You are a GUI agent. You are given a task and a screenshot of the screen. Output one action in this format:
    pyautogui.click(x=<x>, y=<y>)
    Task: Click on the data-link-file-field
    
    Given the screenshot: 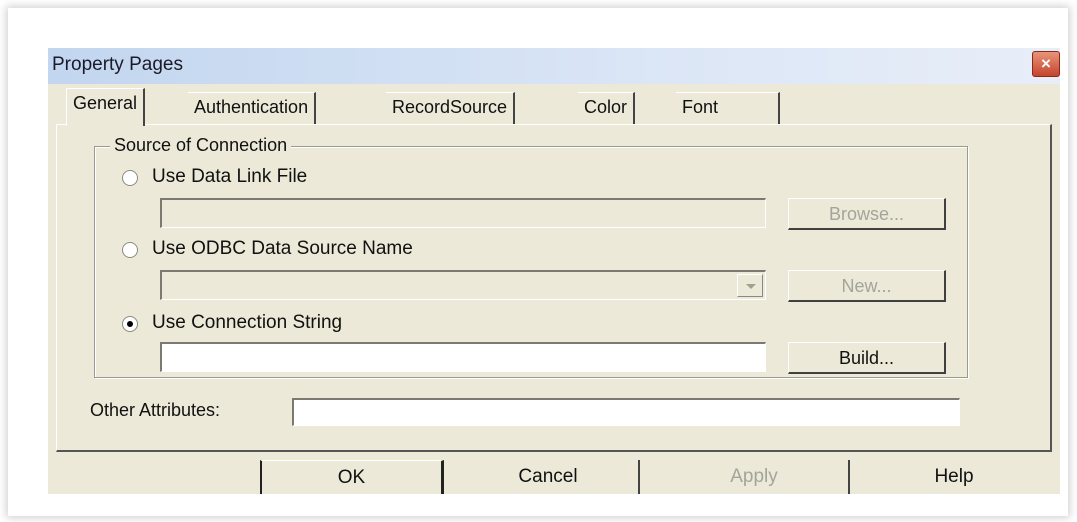 What is the action you would take?
    pyautogui.click(x=463, y=213)
    